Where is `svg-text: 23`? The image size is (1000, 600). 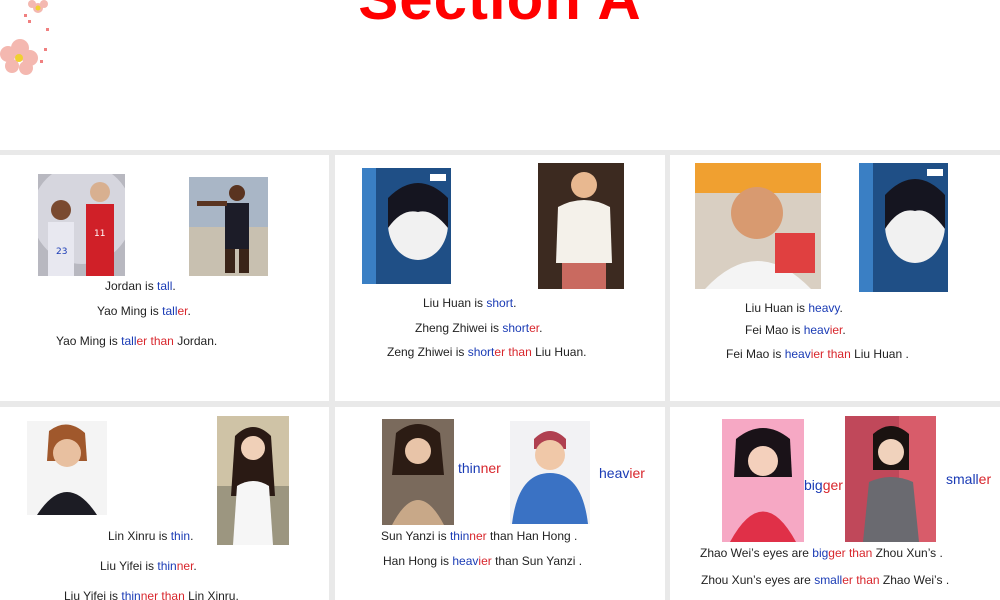 svg-text: 23 is located at coordinates (61, 252).